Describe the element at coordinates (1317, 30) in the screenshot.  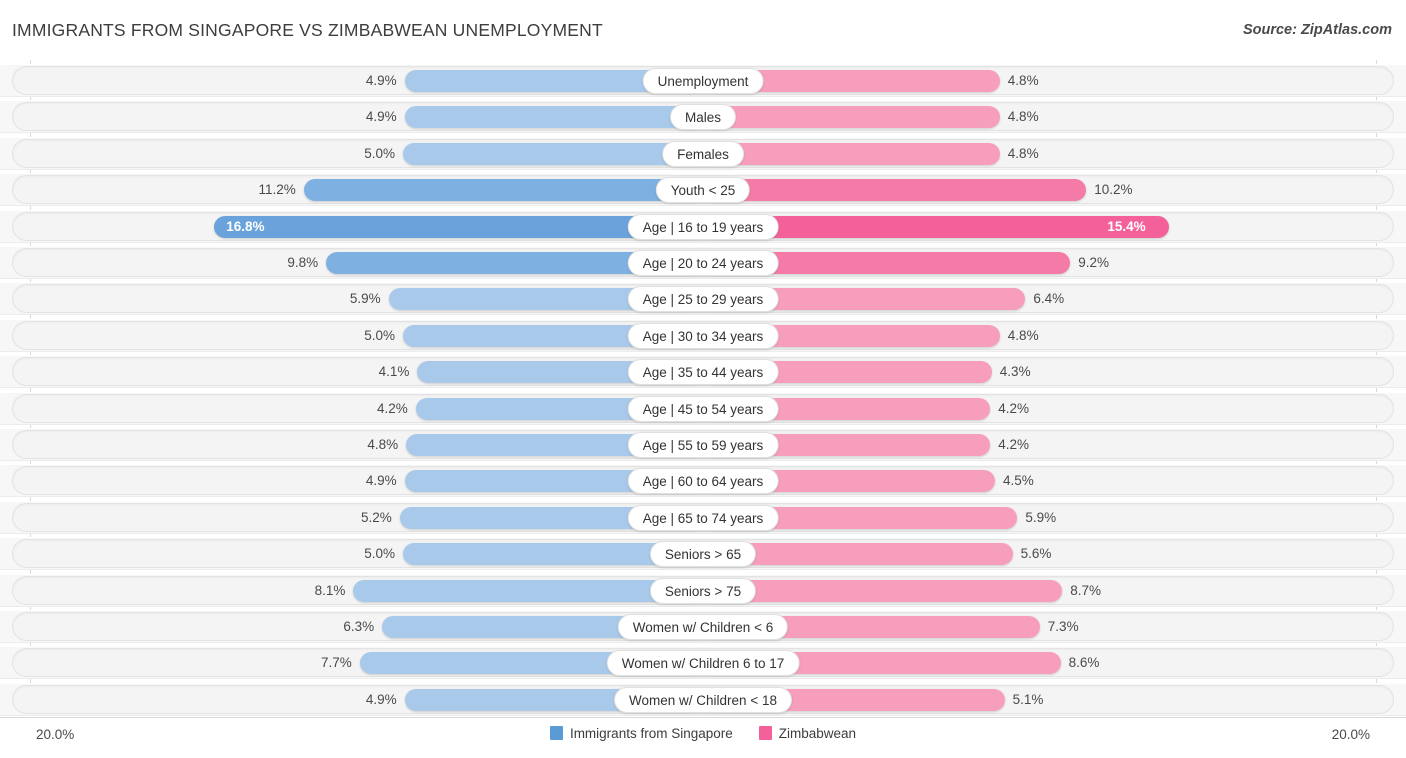
I see `source-label: Source: ZipAtlas.com` at that location.